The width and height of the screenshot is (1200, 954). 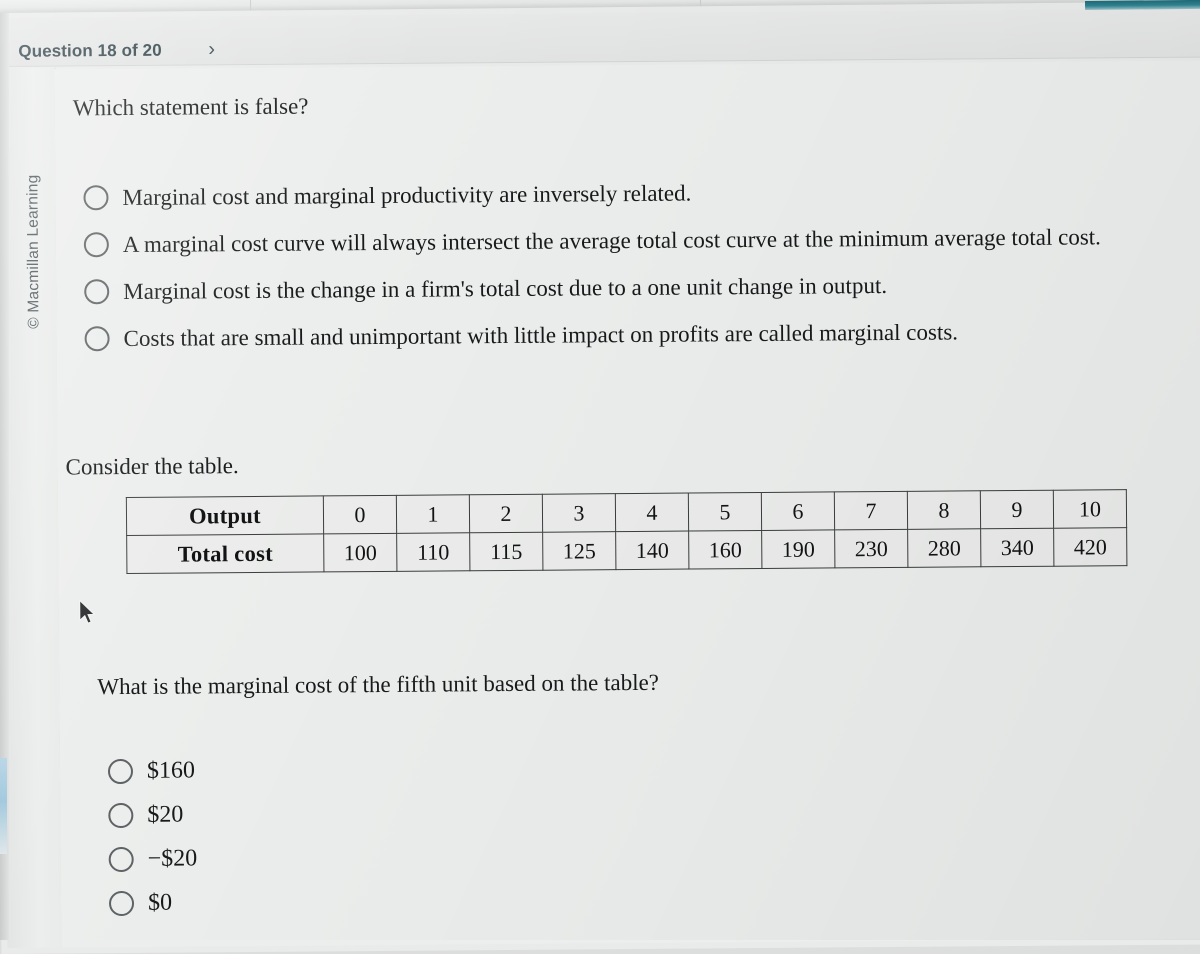 What do you see at coordinates (579, 513) in the screenshot?
I see `output-cell: 3` at bounding box center [579, 513].